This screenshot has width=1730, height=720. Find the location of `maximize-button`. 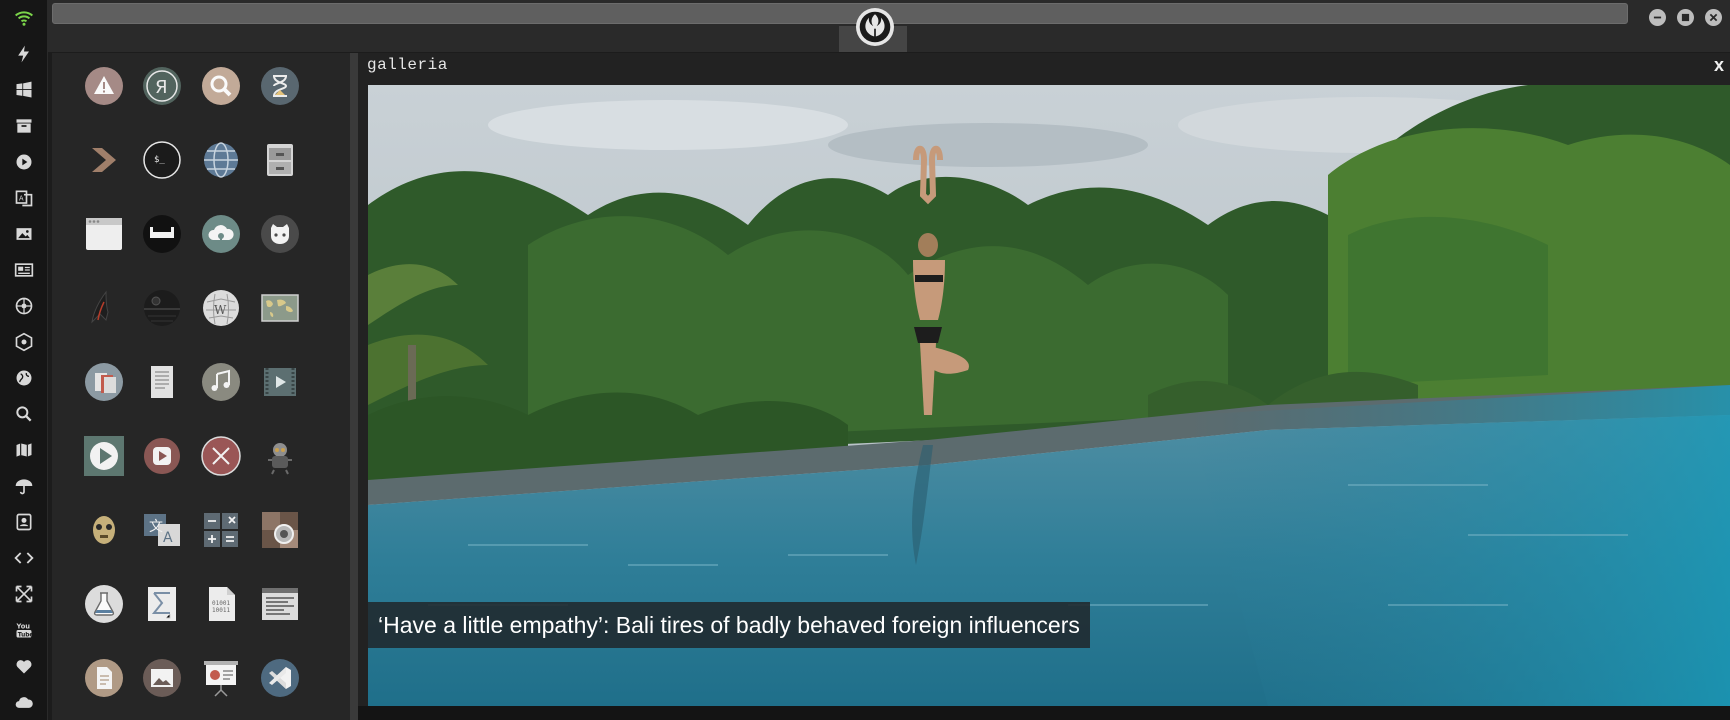

maximize-button is located at coordinates (1685, 17).